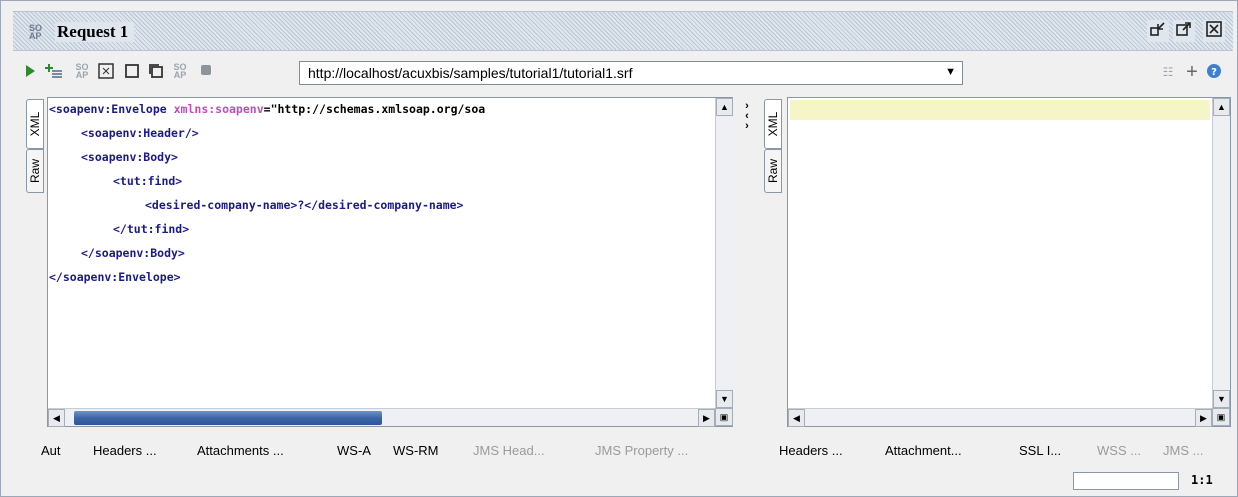 This screenshot has width=1238, height=497. I want to click on soap-icon: SO AP, so click(82, 72).